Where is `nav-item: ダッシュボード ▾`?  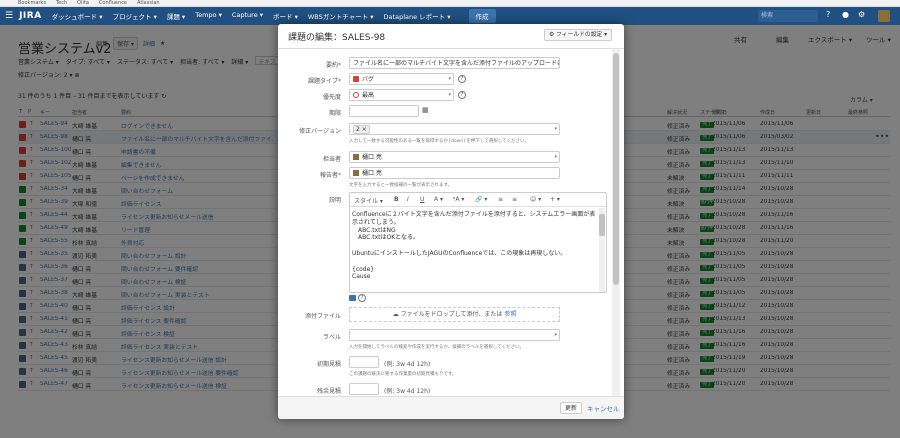 nav-item: ダッシュボード ▾ is located at coordinates (77, 16).